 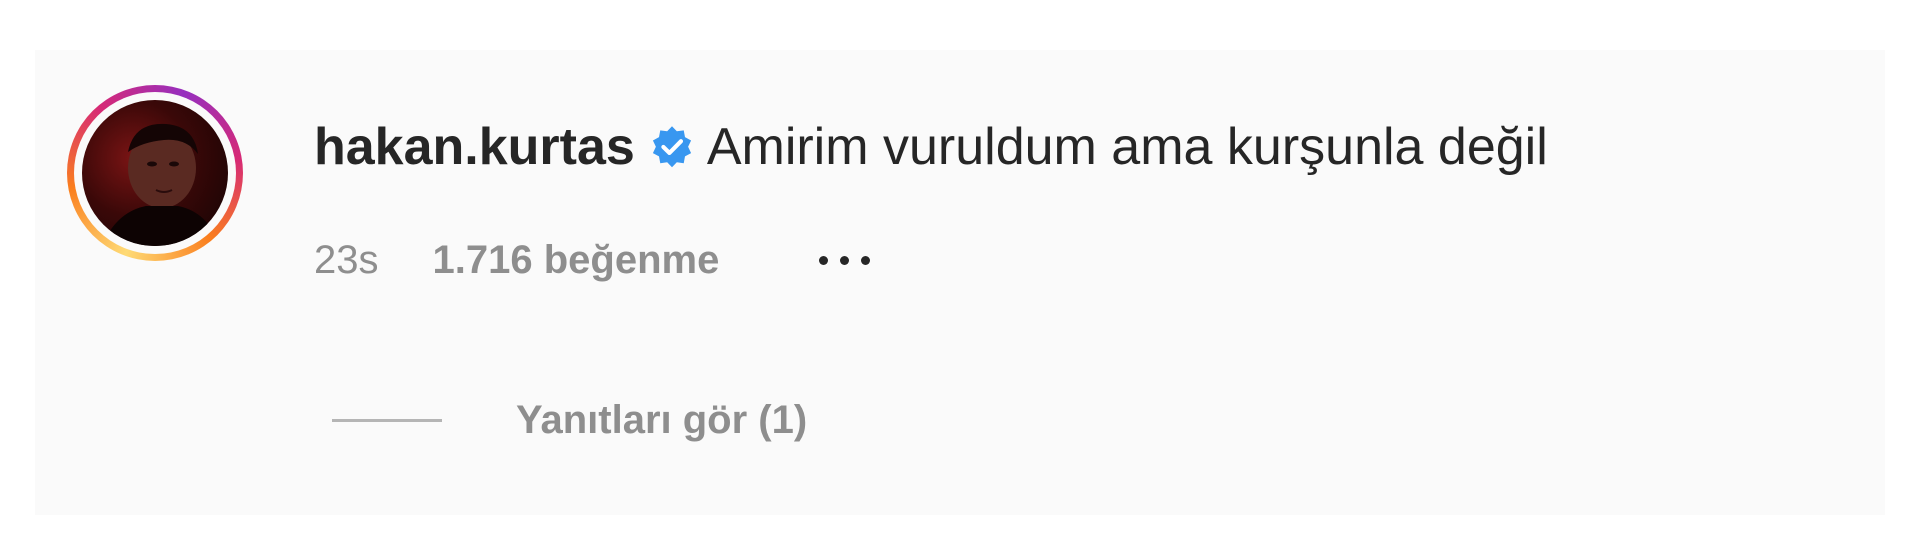 I want to click on view-replies-button: Yanıtları gör (1), so click(x=569, y=420).